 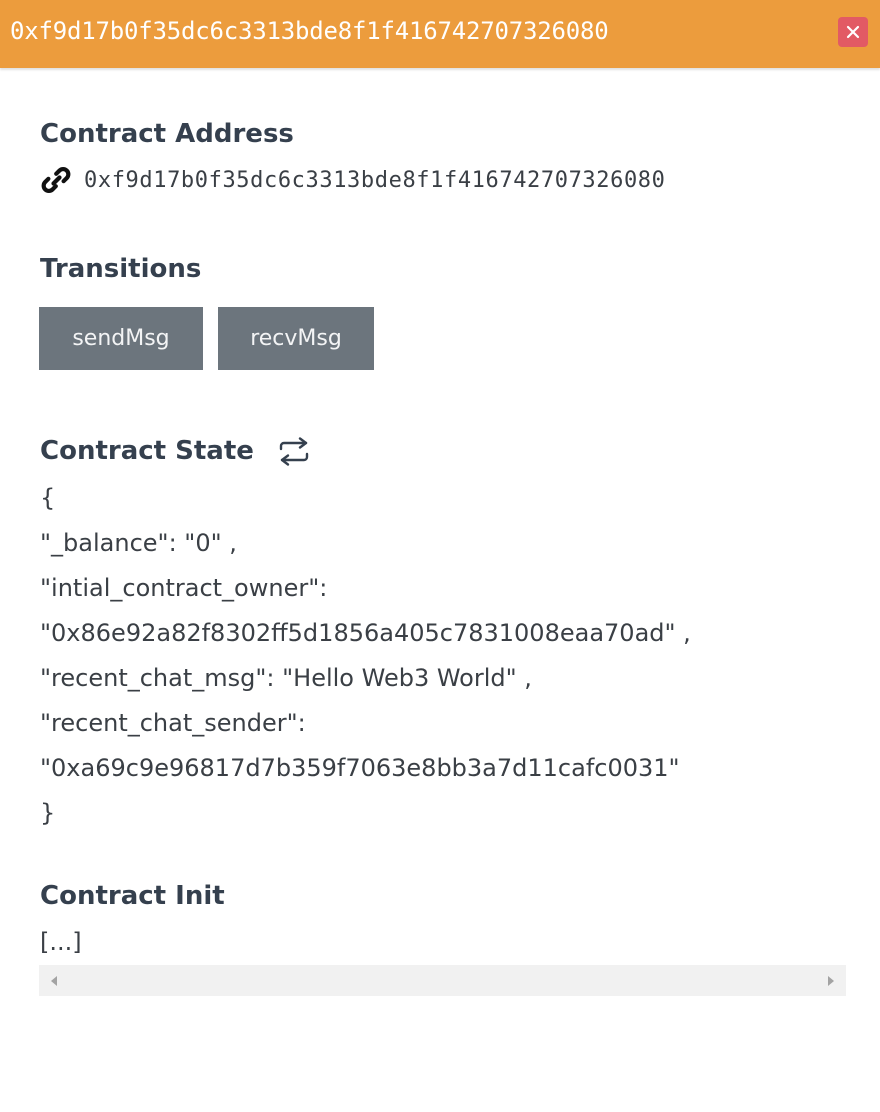 What do you see at coordinates (296, 338) in the screenshot?
I see `recv-msg-button: recvMsg` at bounding box center [296, 338].